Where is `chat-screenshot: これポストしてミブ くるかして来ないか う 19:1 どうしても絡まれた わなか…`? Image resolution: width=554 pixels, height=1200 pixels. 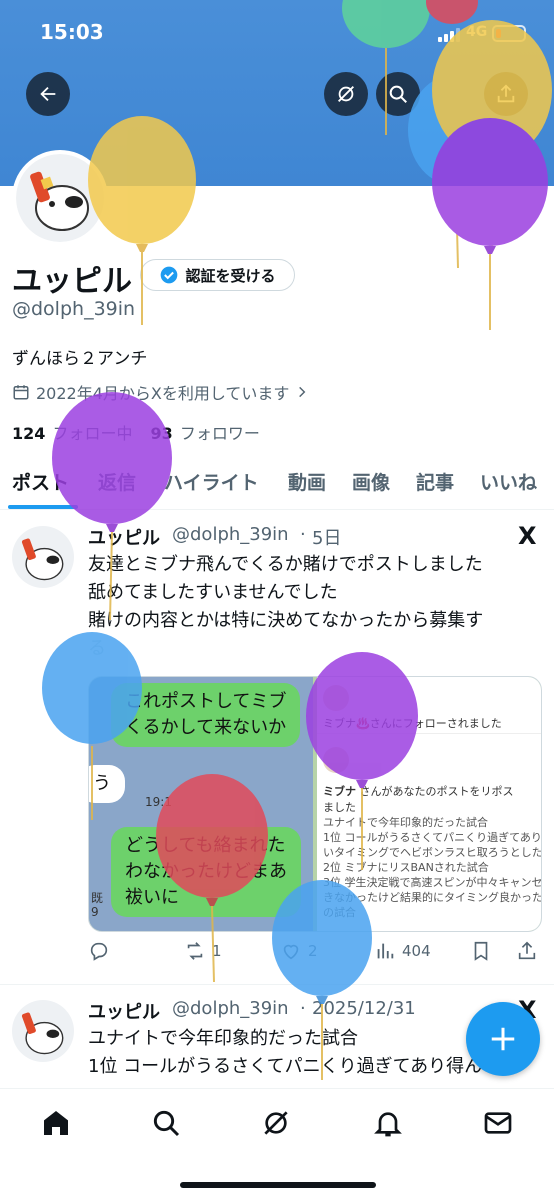 chat-screenshot: これポストしてミブ くるかして来ないか う 19:1 どうしても絡まれた わなか… is located at coordinates (201, 804).